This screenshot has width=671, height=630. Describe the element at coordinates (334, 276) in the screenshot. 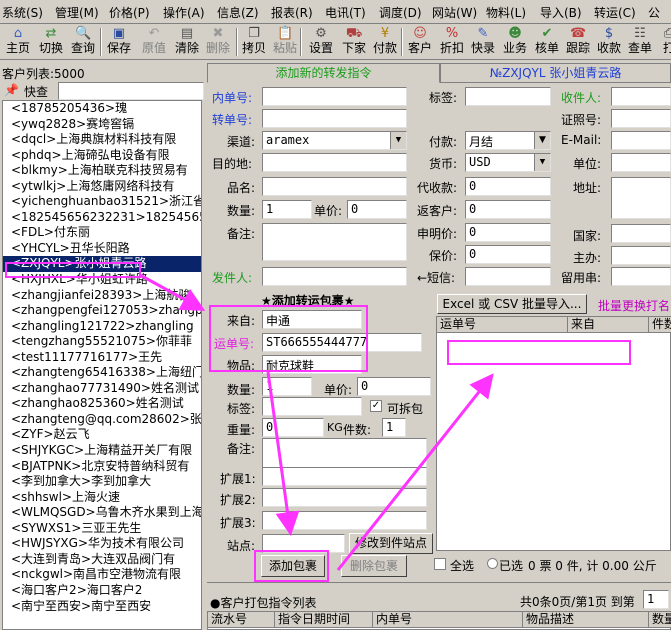

I see `sender-input` at that location.